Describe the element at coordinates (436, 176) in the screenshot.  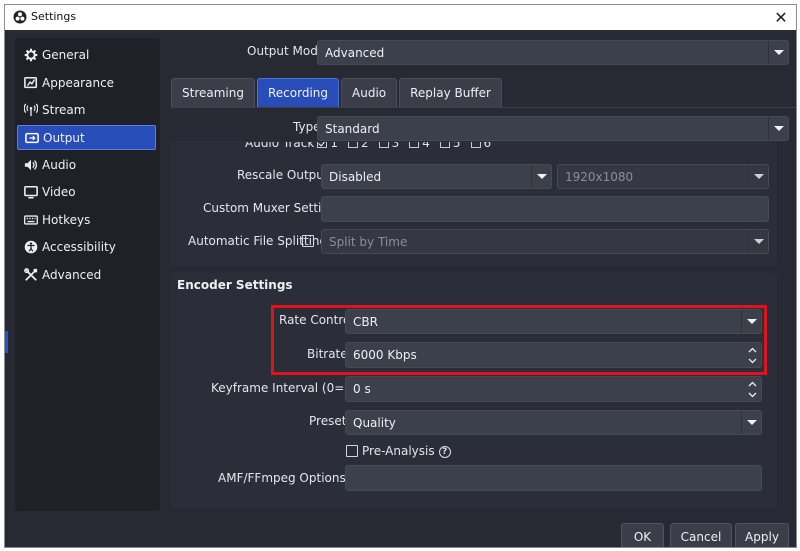
I see `rescale-output-select: Disabled` at that location.